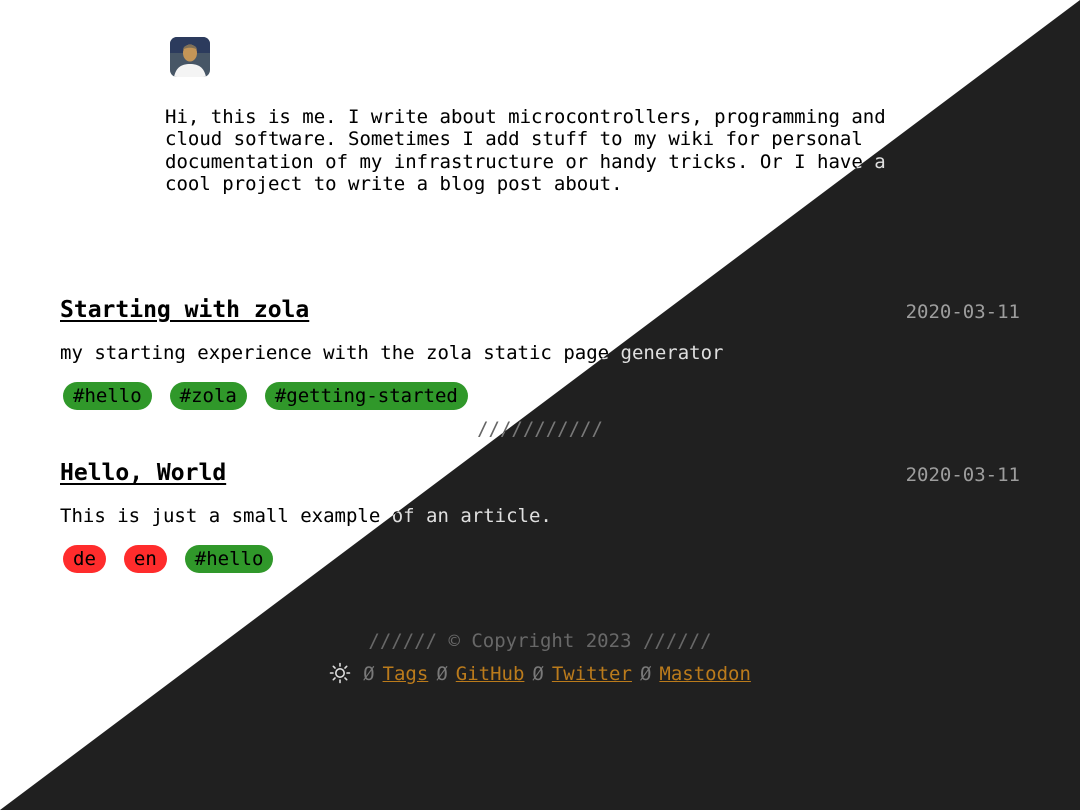 The width and height of the screenshot is (1080, 810). What do you see at coordinates (145, 559) in the screenshot?
I see `tag-en: en` at bounding box center [145, 559].